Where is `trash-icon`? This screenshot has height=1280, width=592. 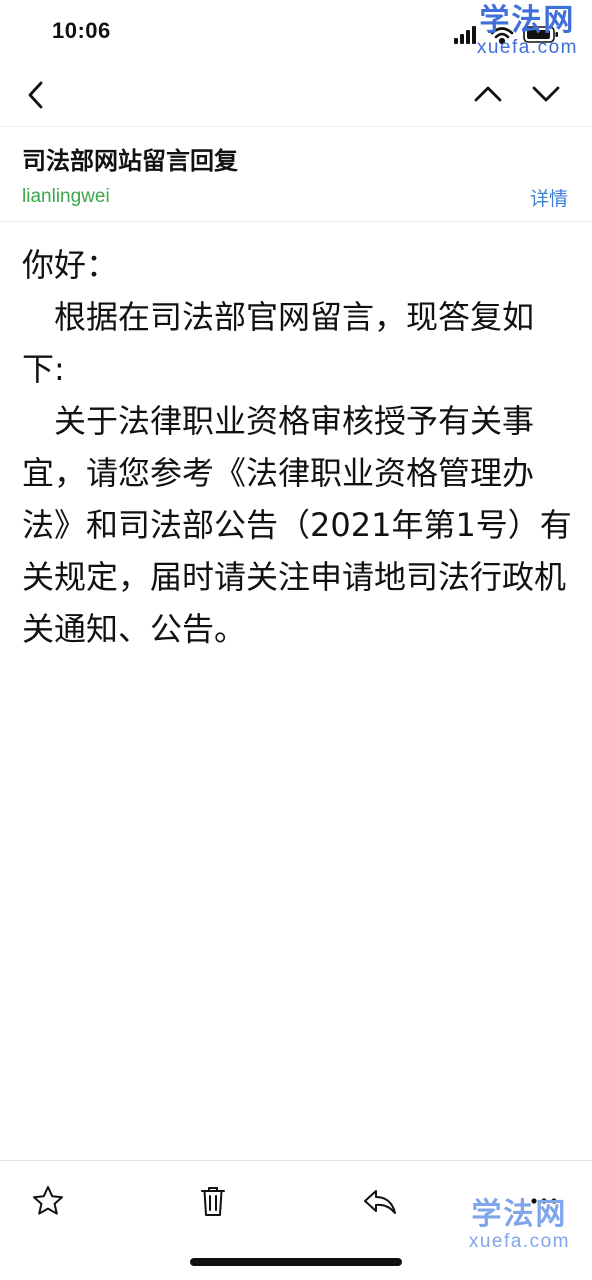 trash-icon is located at coordinates (213, 1201).